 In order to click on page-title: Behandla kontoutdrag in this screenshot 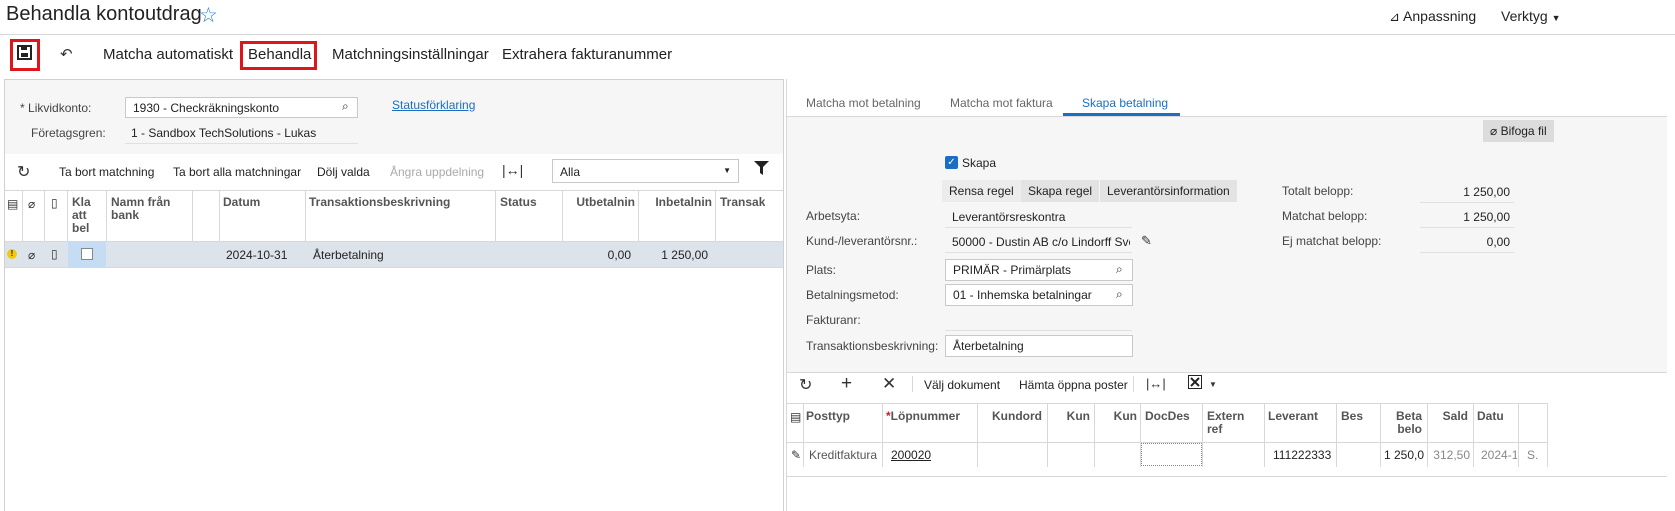, I will do `click(104, 14)`.